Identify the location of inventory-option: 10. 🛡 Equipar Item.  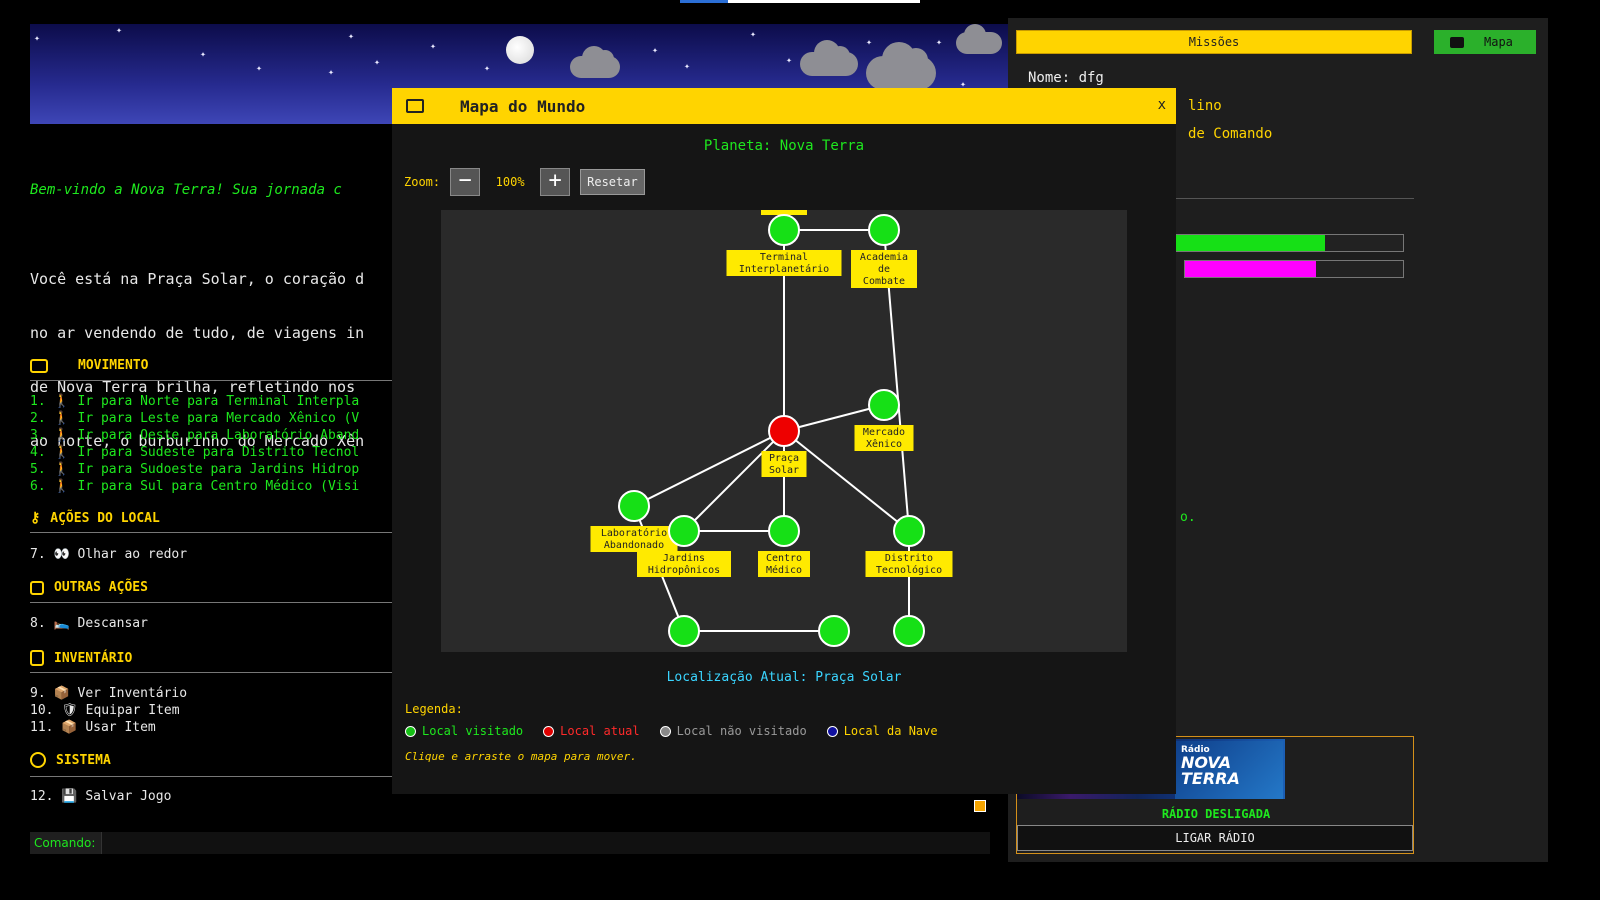
(105, 710).